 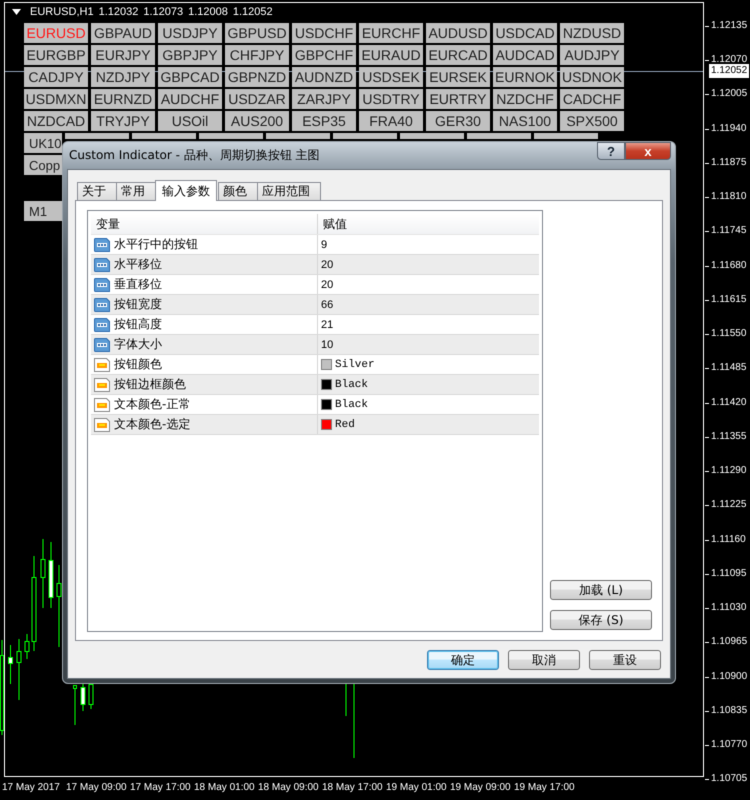 I want to click on table-row: 字体大小 10, so click(x=315, y=345).